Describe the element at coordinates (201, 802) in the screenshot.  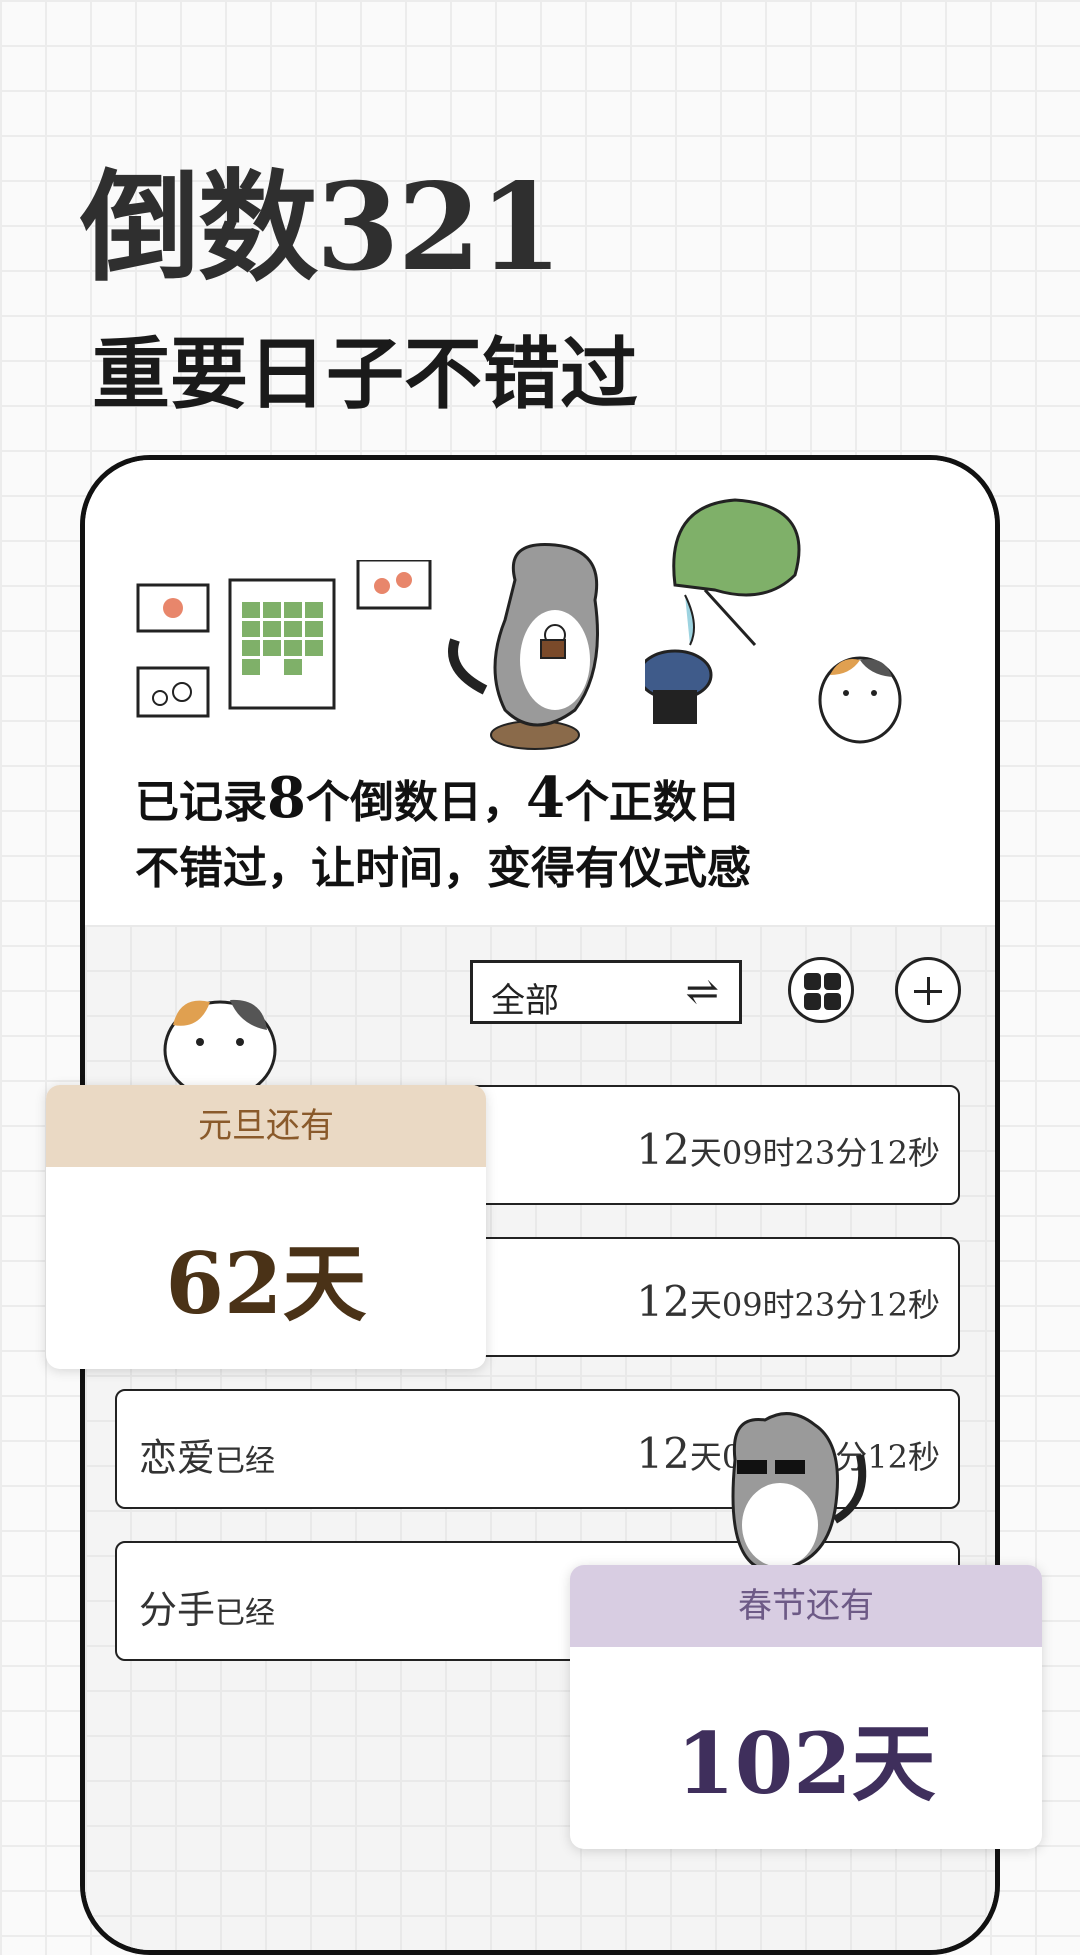
I see `summary-part1: 已记录` at that location.